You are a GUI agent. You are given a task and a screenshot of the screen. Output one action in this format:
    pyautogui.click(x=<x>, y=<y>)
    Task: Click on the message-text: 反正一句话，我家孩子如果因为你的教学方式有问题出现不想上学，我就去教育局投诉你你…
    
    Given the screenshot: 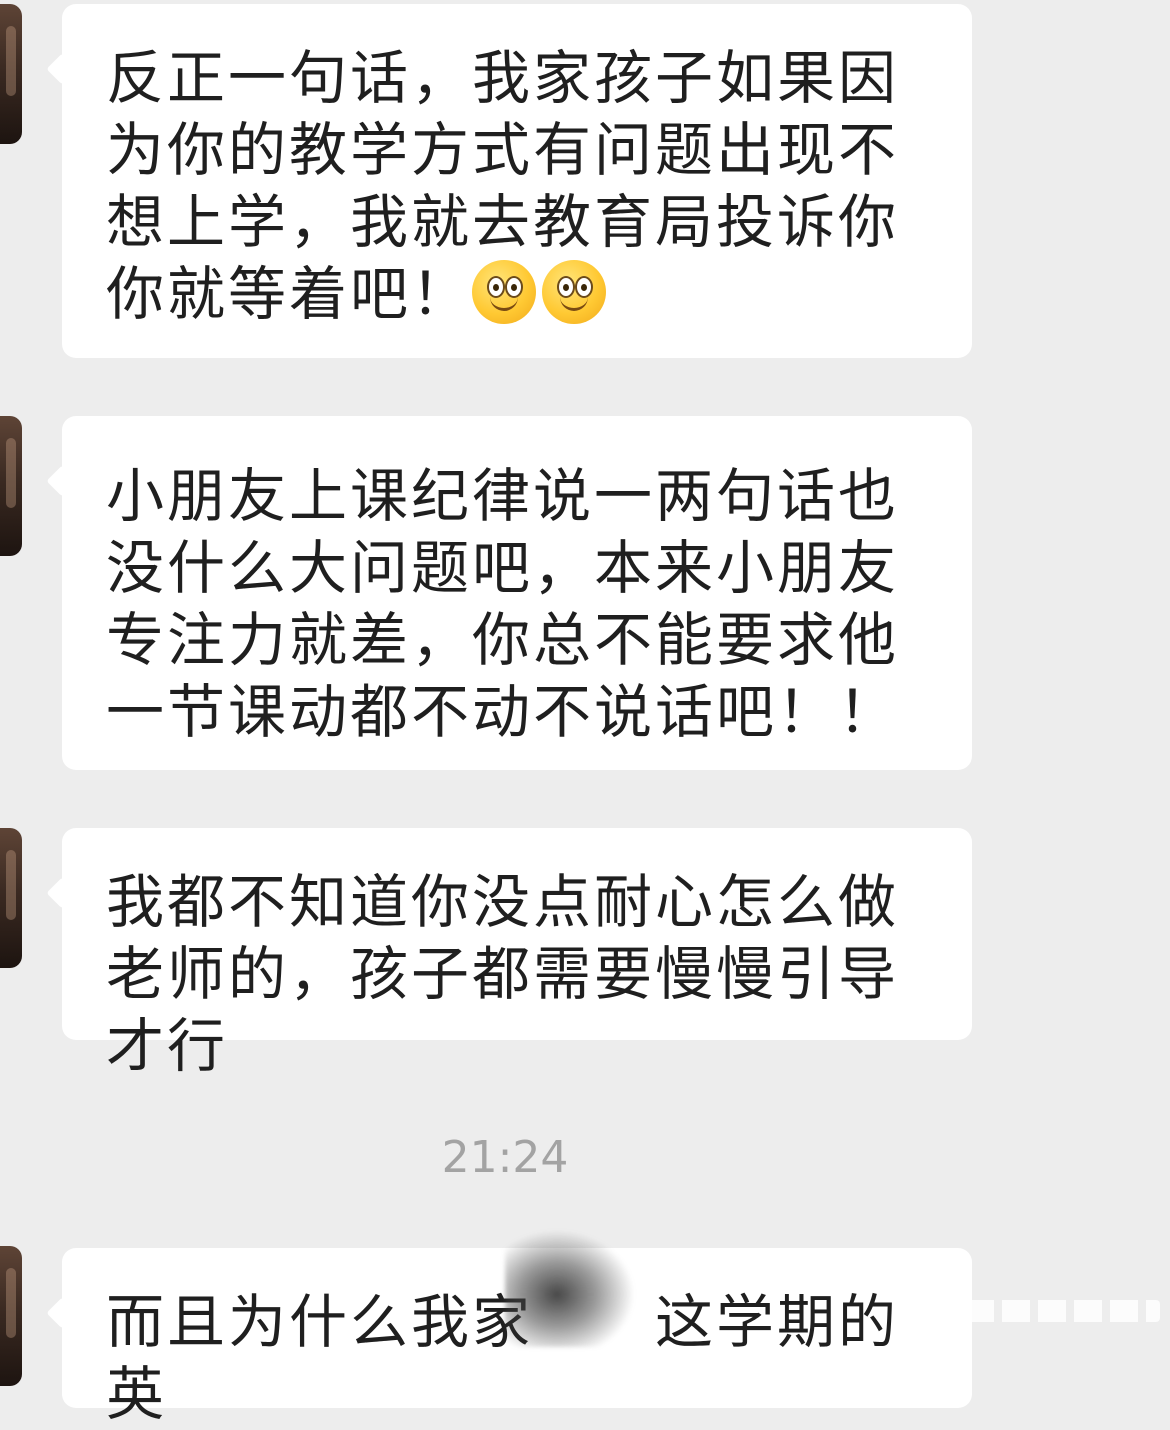 What is the action you would take?
    pyautogui.click(x=503, y=186)
    